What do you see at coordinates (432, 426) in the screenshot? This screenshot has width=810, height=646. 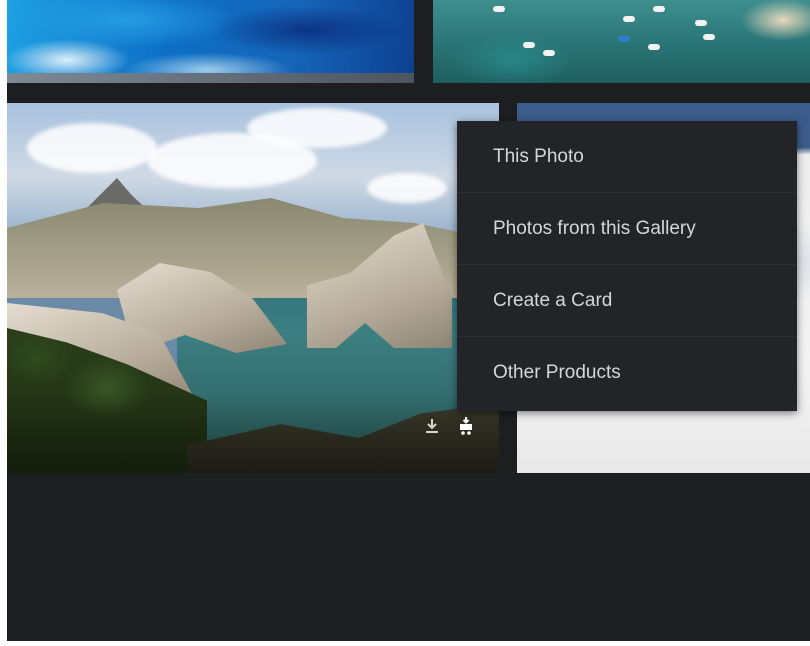 I see `download-icon` at bounding box center [432, 426].